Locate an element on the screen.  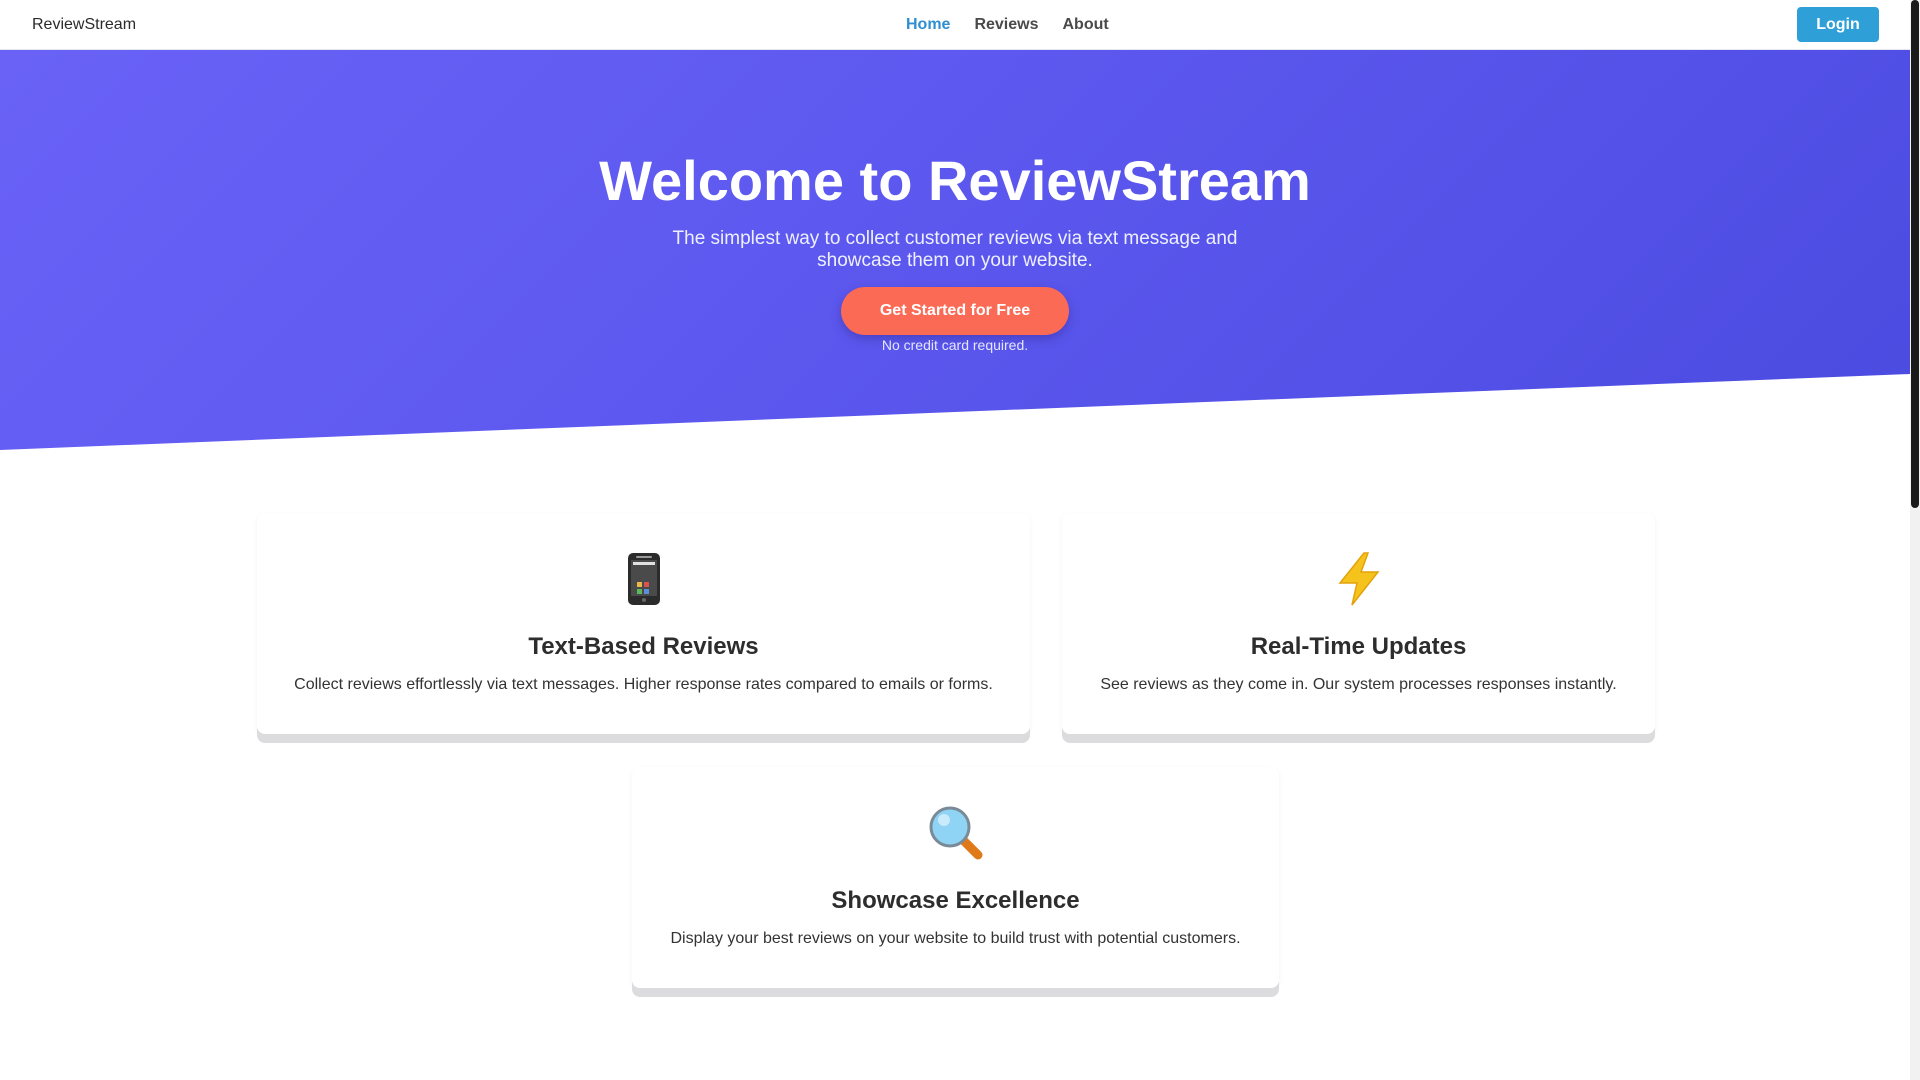
navbar: ReviewStream Home Reviews About Login is located at coordinates (955, 25).